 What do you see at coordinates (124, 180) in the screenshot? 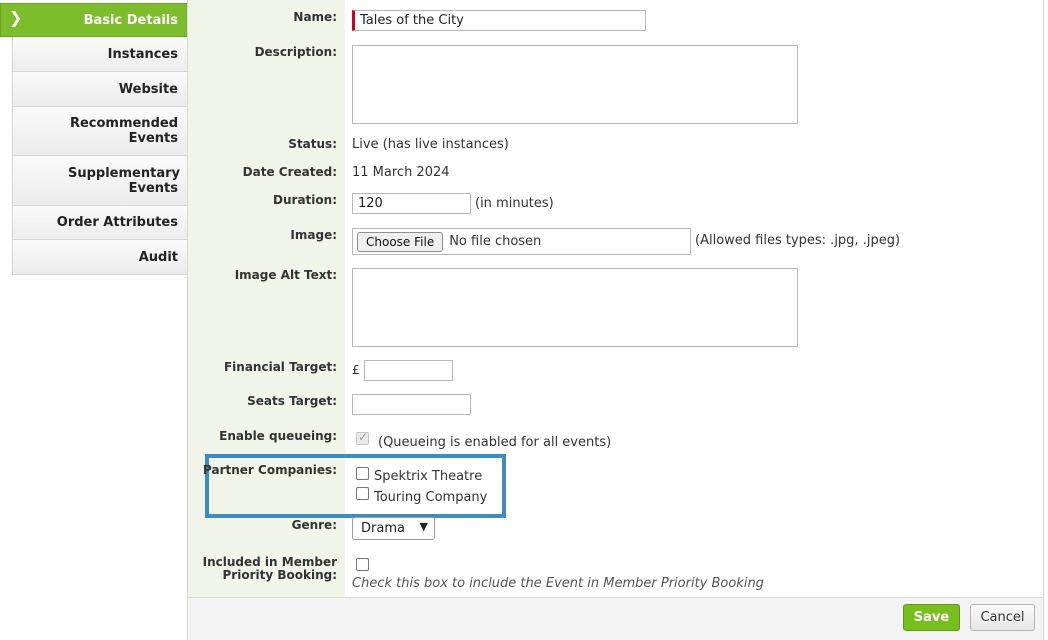
I see `sidebar-item-label: Supplementary Events` at bounding box center [124, 180].